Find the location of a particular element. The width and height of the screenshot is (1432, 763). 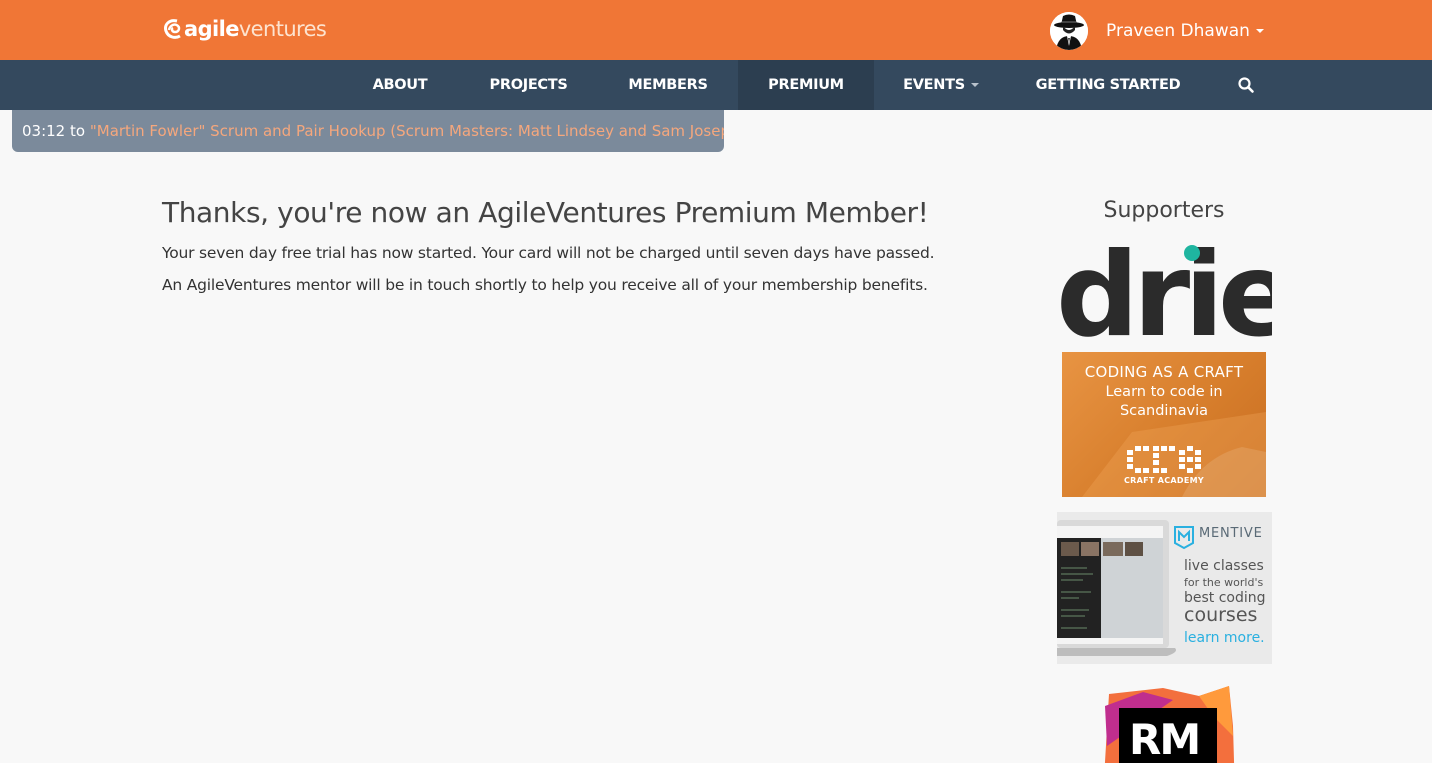

nav-about: ABOUT is located at coordinates (400, 85).